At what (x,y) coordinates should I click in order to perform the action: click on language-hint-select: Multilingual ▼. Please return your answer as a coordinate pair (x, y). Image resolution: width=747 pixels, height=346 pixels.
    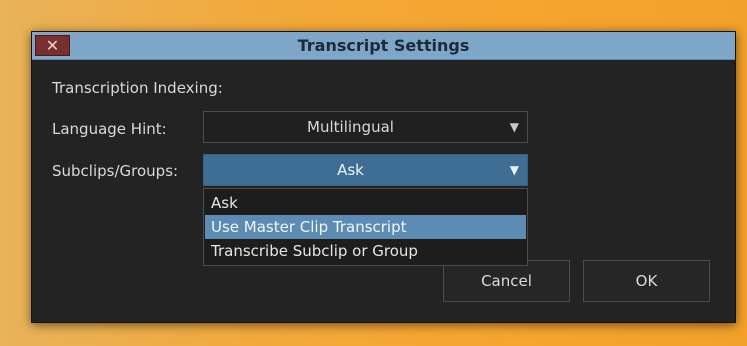
    Looking at the image, I should click on (365, 127).